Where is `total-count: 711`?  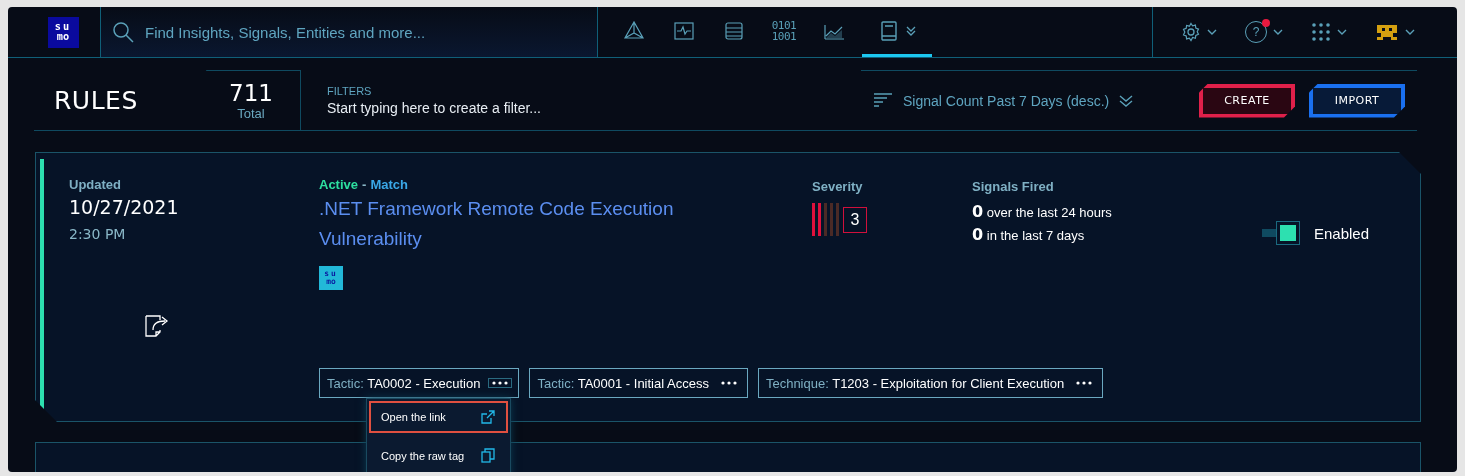 total-count: 711 is located at coordinates (250, 93).